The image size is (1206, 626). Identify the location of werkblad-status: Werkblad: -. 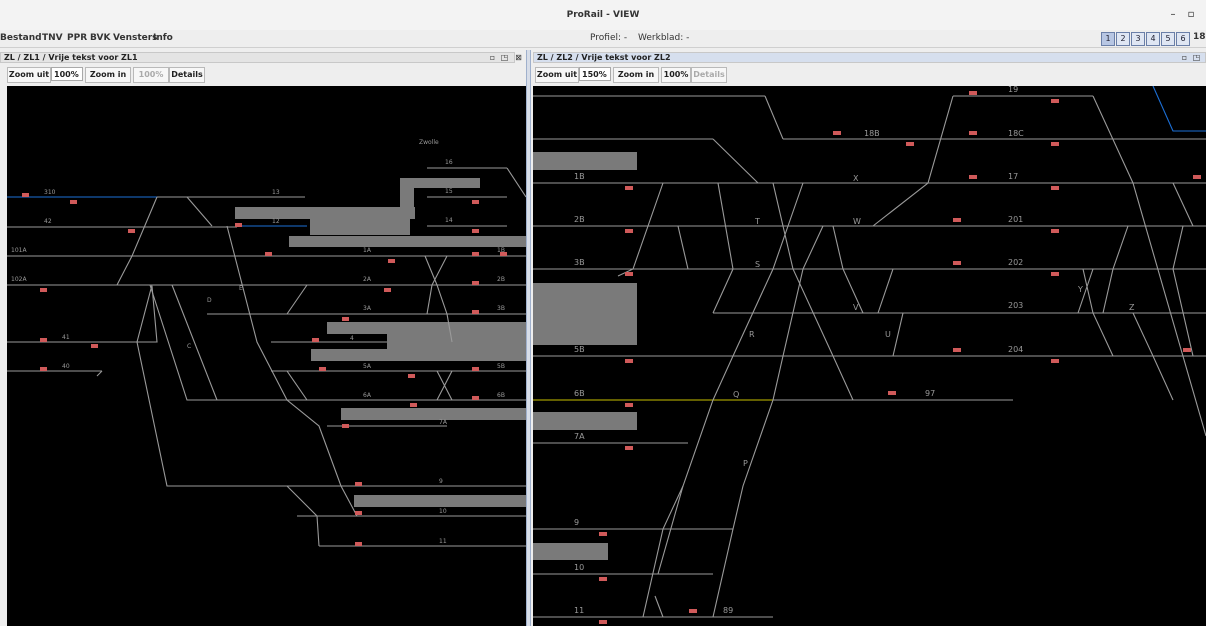
(664, 38).